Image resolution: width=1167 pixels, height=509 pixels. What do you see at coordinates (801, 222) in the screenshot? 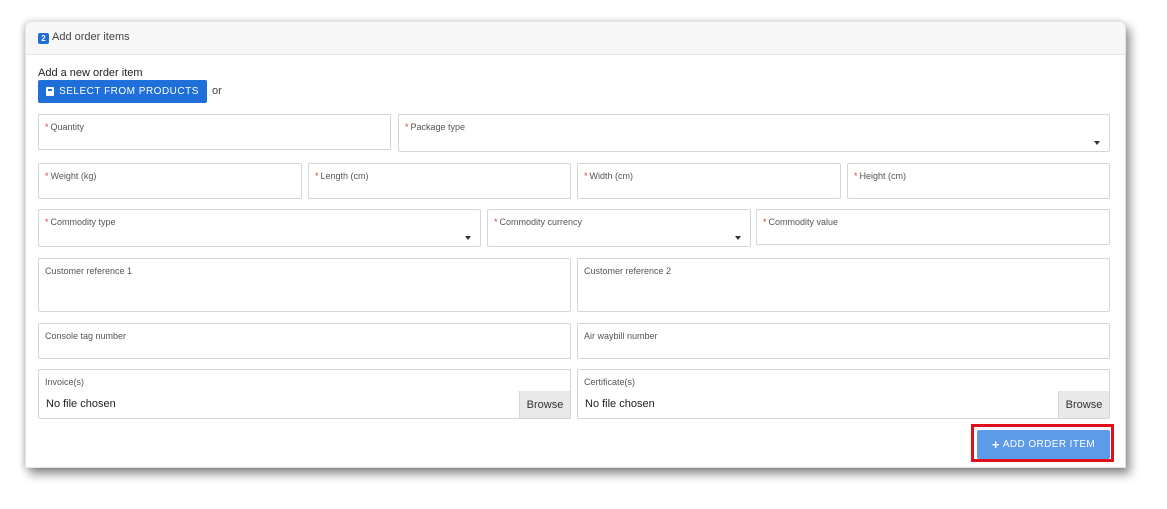
I see `commodity-value-label: * Commodity value` at bounding box center [801, 222].